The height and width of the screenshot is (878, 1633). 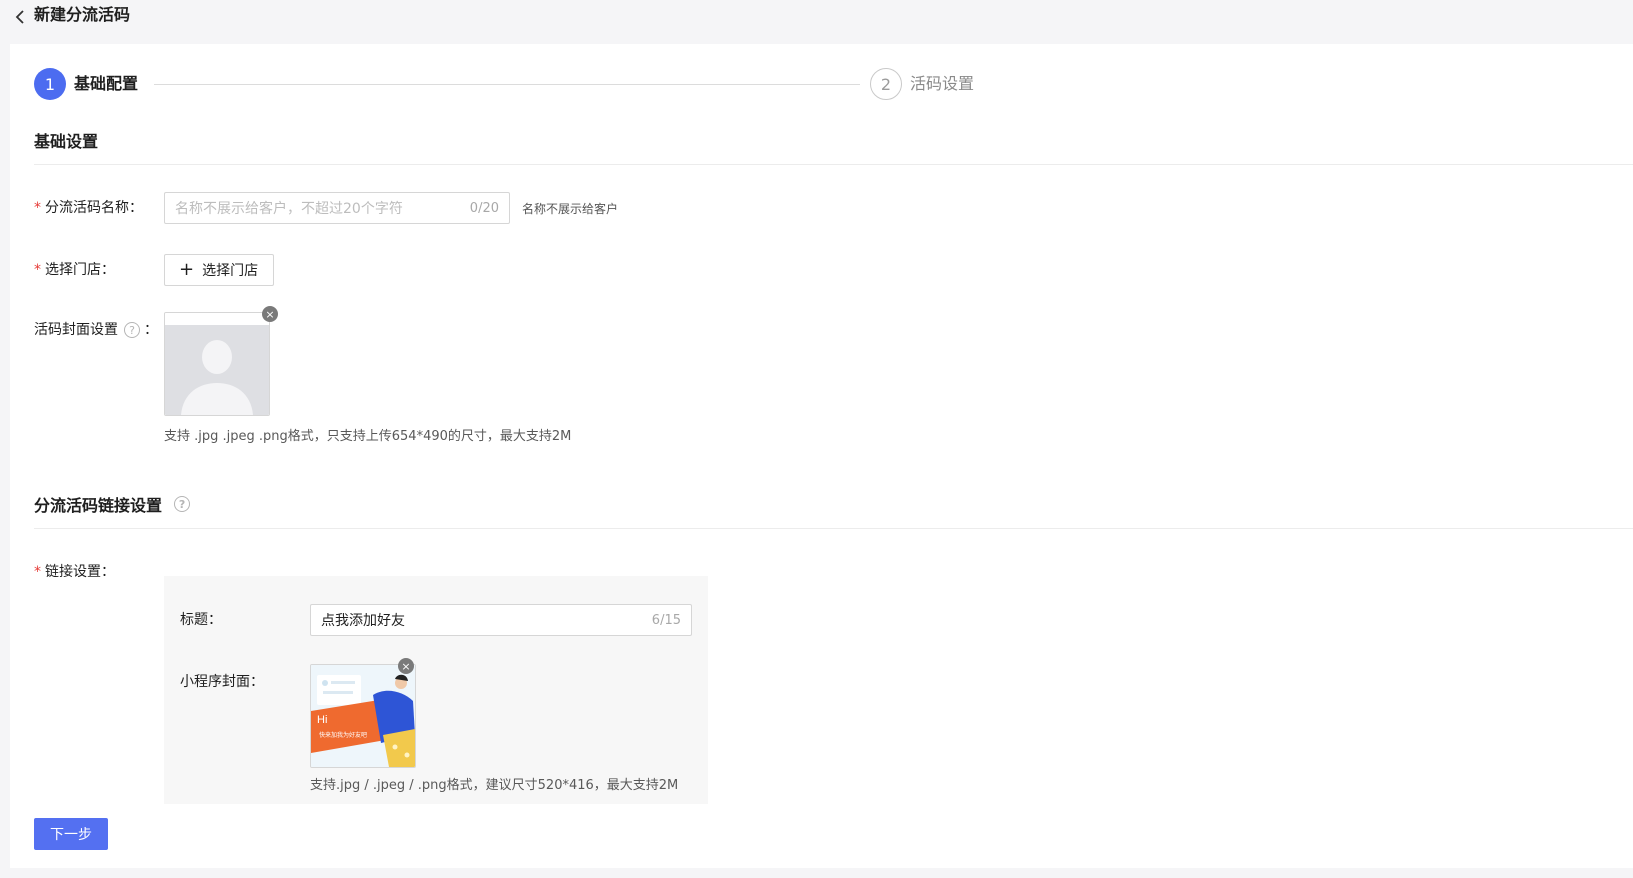 What do you see at coordinates (289, 209) in the screenshot?
I see `name-input-placeholder: 名称不展示给客户，不超过20个字符` at bounding box center [289, 209].